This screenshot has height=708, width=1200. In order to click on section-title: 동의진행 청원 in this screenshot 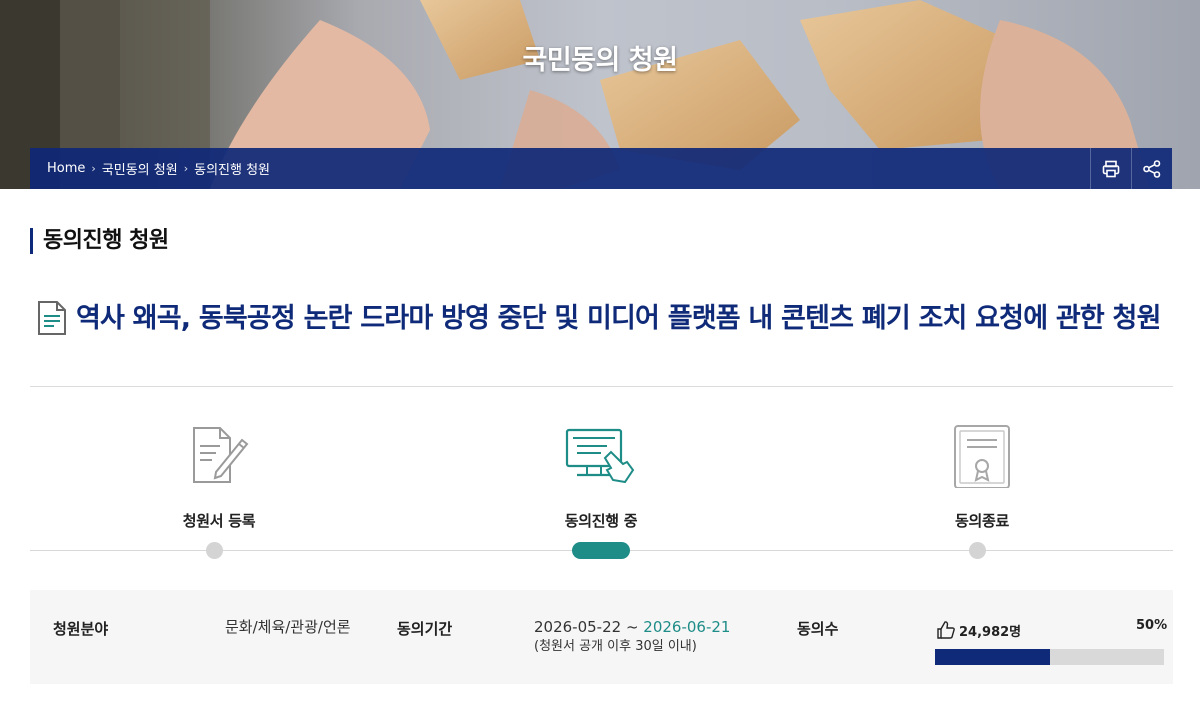, I will do `click(99, 241)`.